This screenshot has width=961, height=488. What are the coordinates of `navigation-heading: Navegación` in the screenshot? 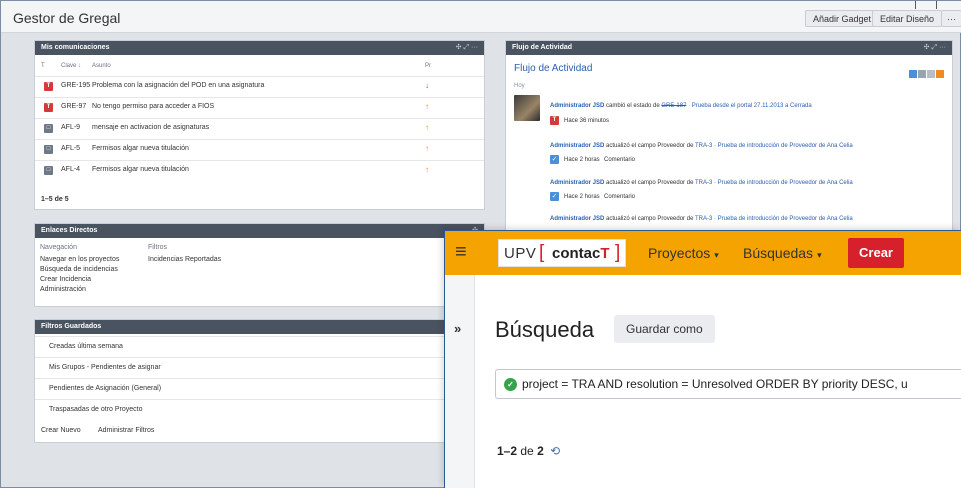 It's located at (58, 247).